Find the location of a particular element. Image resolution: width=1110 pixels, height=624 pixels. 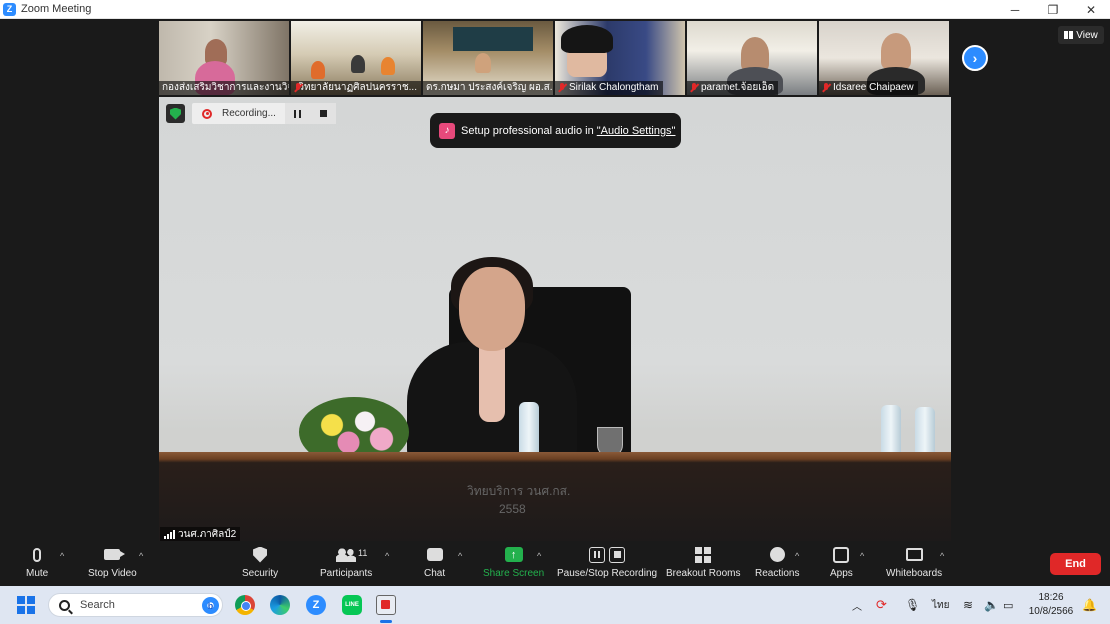

active-app-indicator is located at coordinates (386, 621).